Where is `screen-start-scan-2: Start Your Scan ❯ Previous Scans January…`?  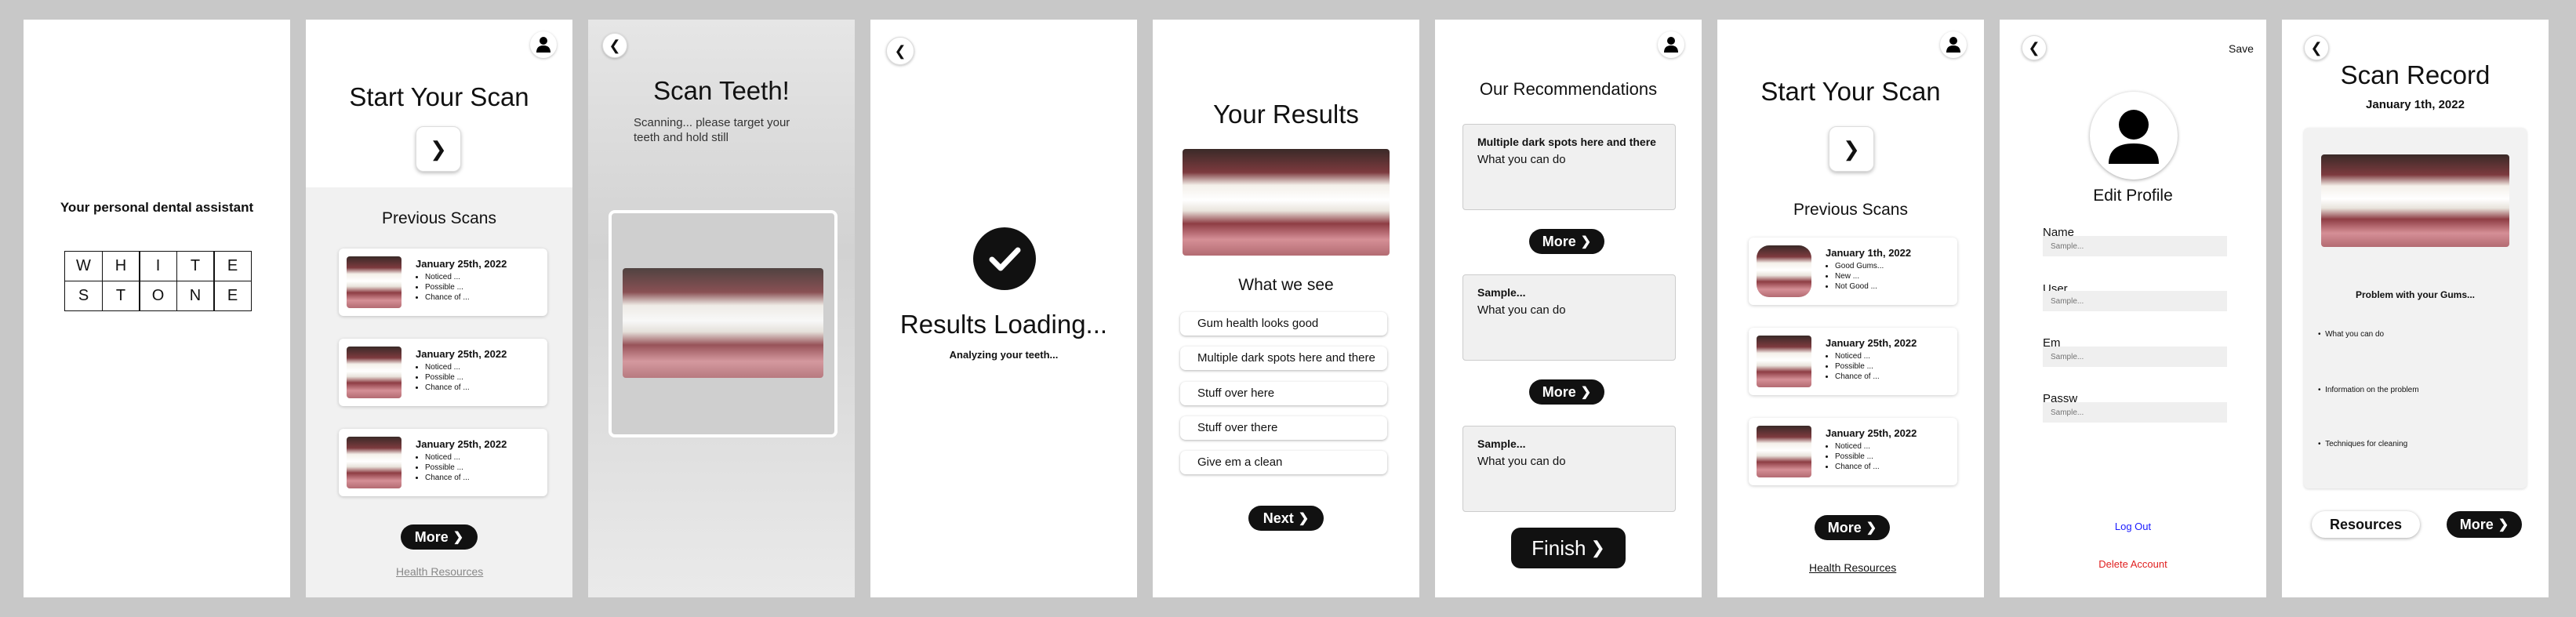 screen-start-scan-2: Start Your Scan ❯ Previous Scans January… is located at coordinates (1850, 308).